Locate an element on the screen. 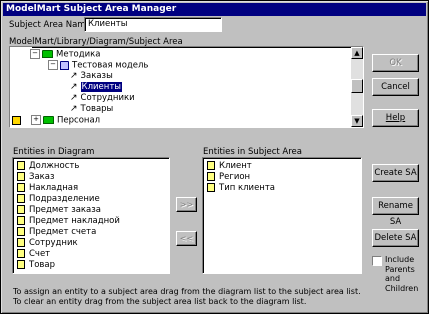  tree-item-sa-3: ↗ Сотрудники is located at coordinates (102, 98).